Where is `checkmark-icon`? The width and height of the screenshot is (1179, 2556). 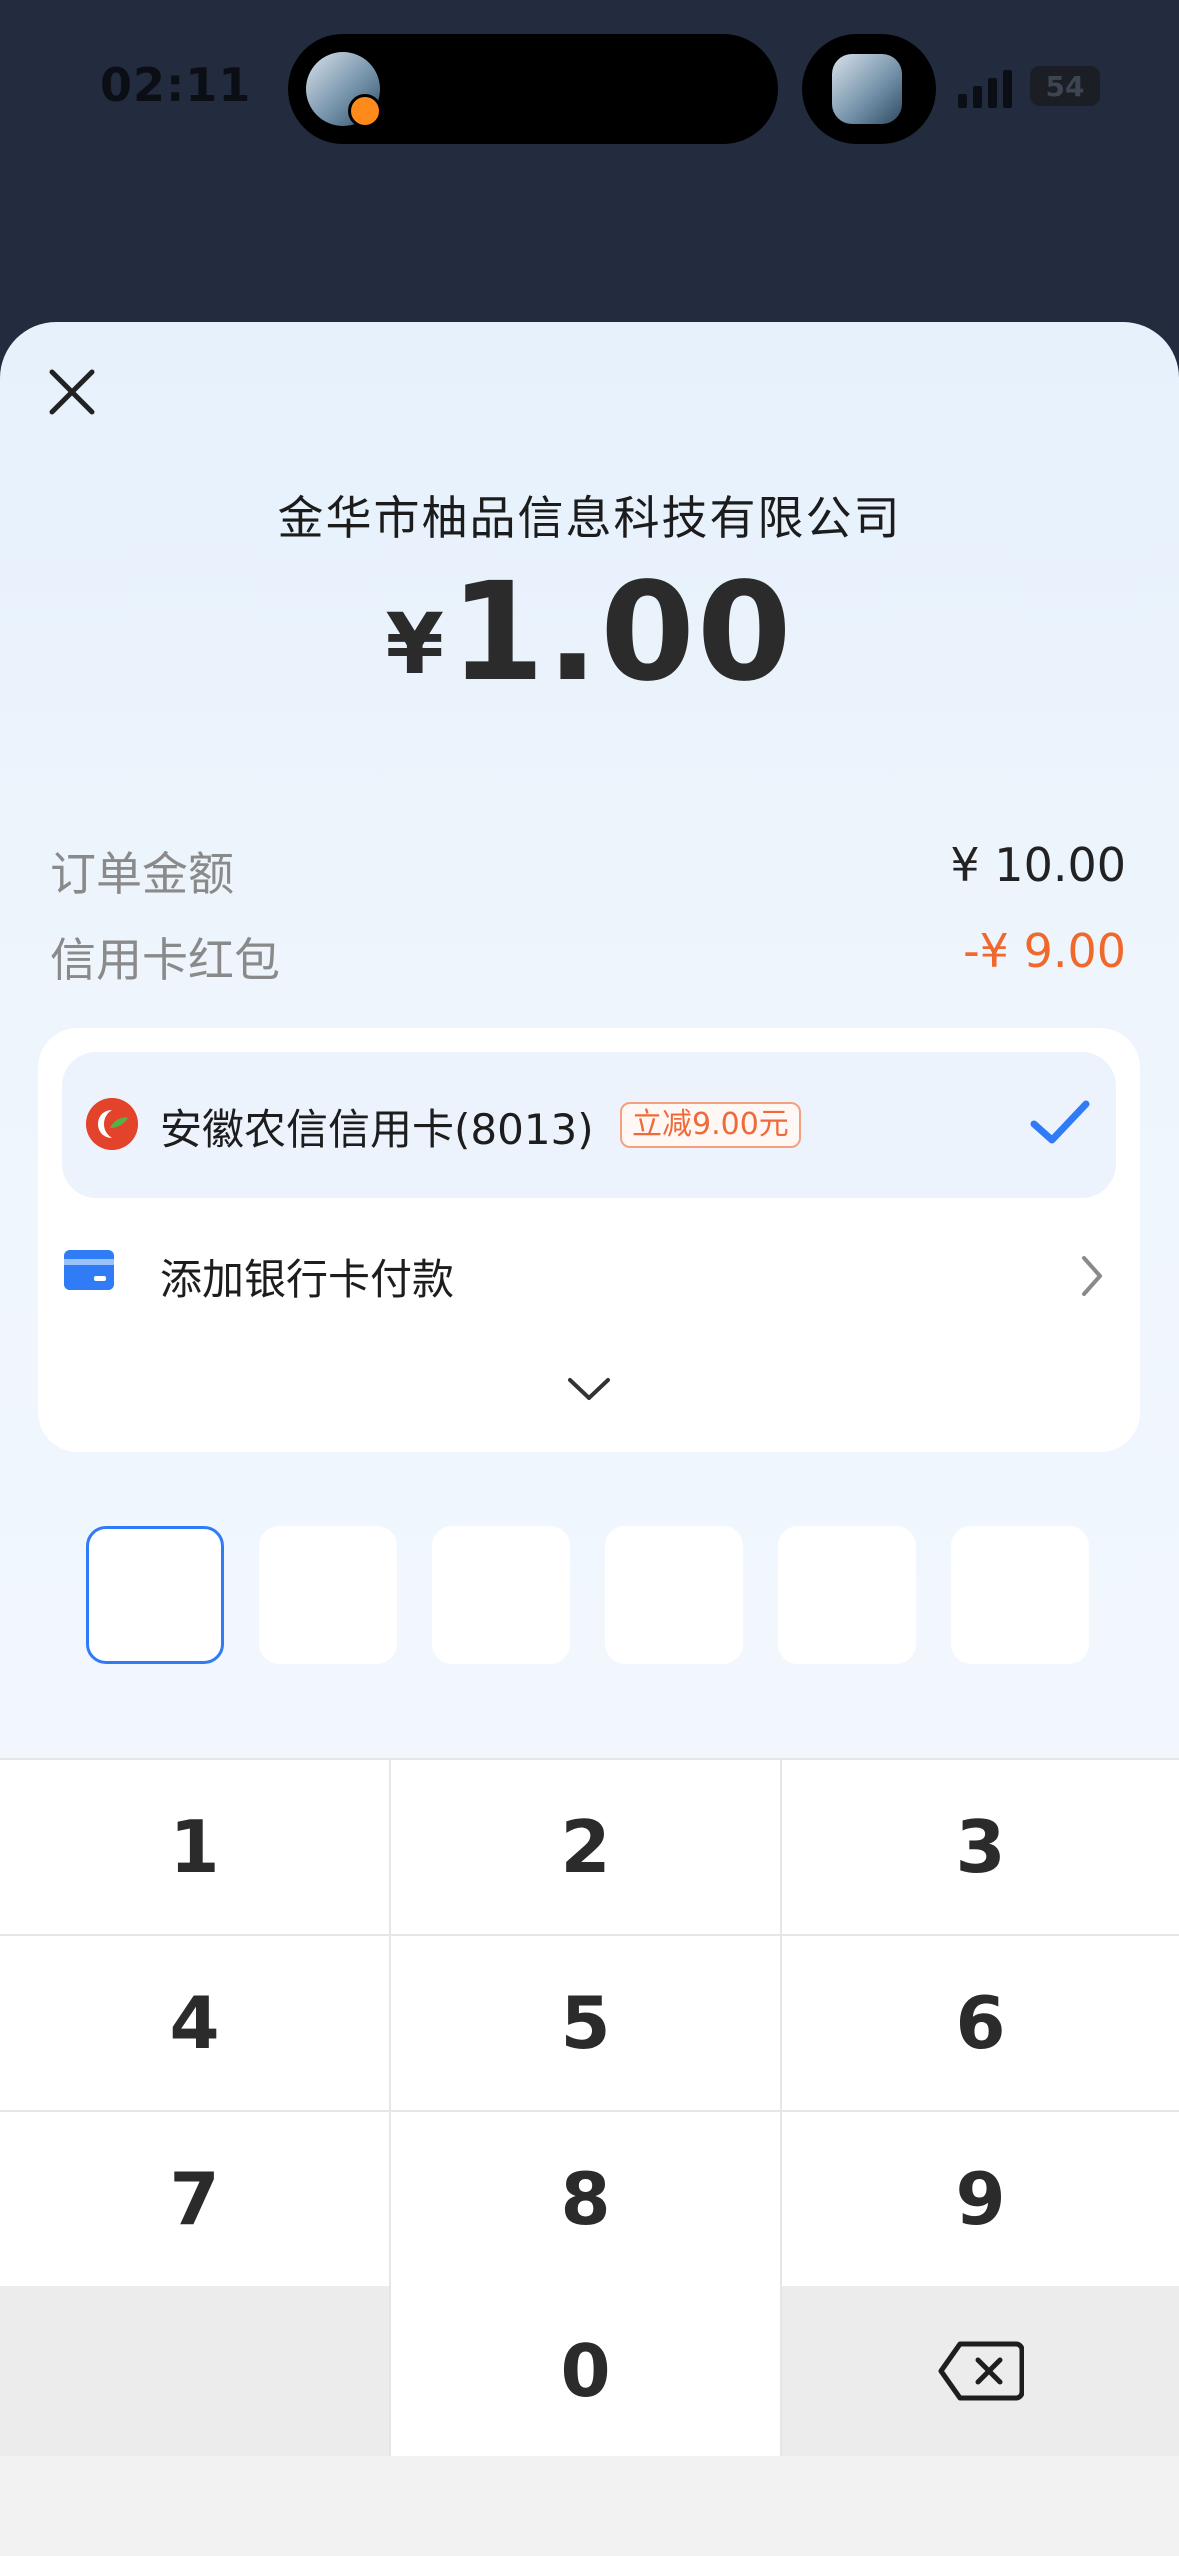
checkmark-icon is located at coordinates (1060, 1122).